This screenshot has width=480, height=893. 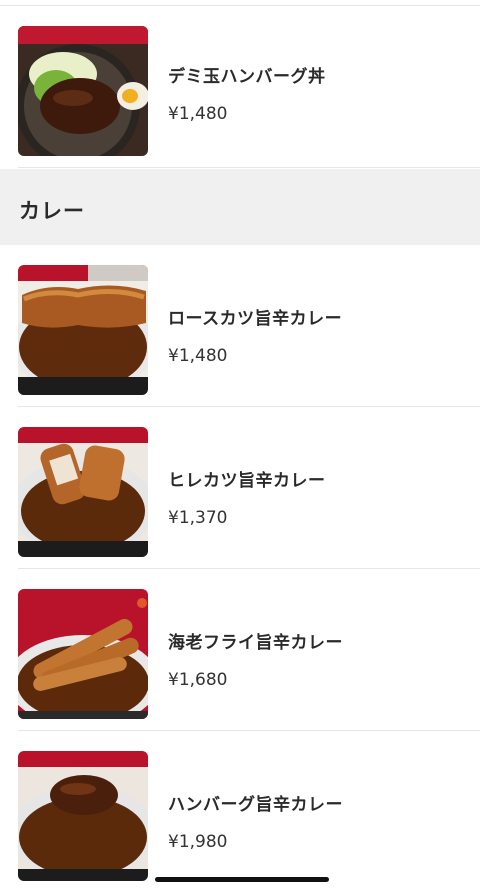 What do you see at coordinates (83, 654) in the screenshot?
I see `fried-shrimp-curry-photo` at bounding box center [83, 654].